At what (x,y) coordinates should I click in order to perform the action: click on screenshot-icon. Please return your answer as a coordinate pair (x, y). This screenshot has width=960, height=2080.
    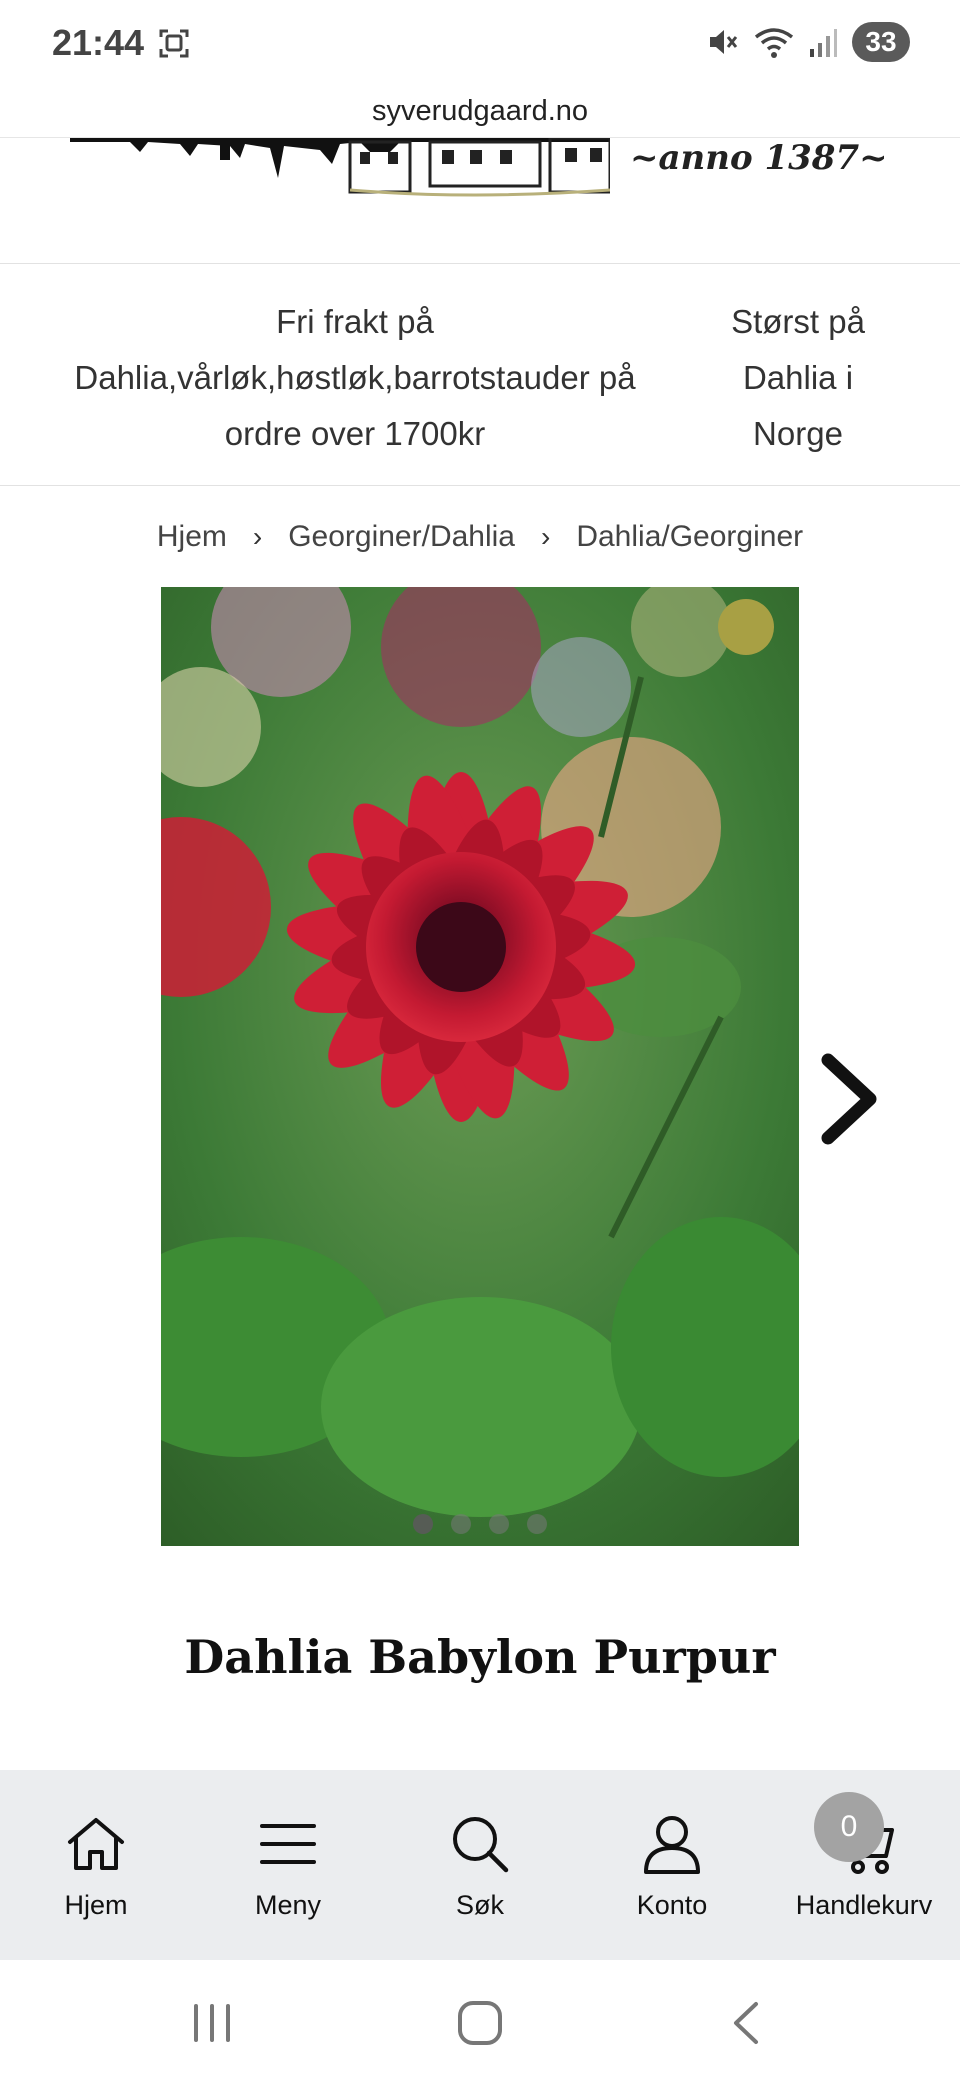
    Looking at the image, I should click on (174, 43).